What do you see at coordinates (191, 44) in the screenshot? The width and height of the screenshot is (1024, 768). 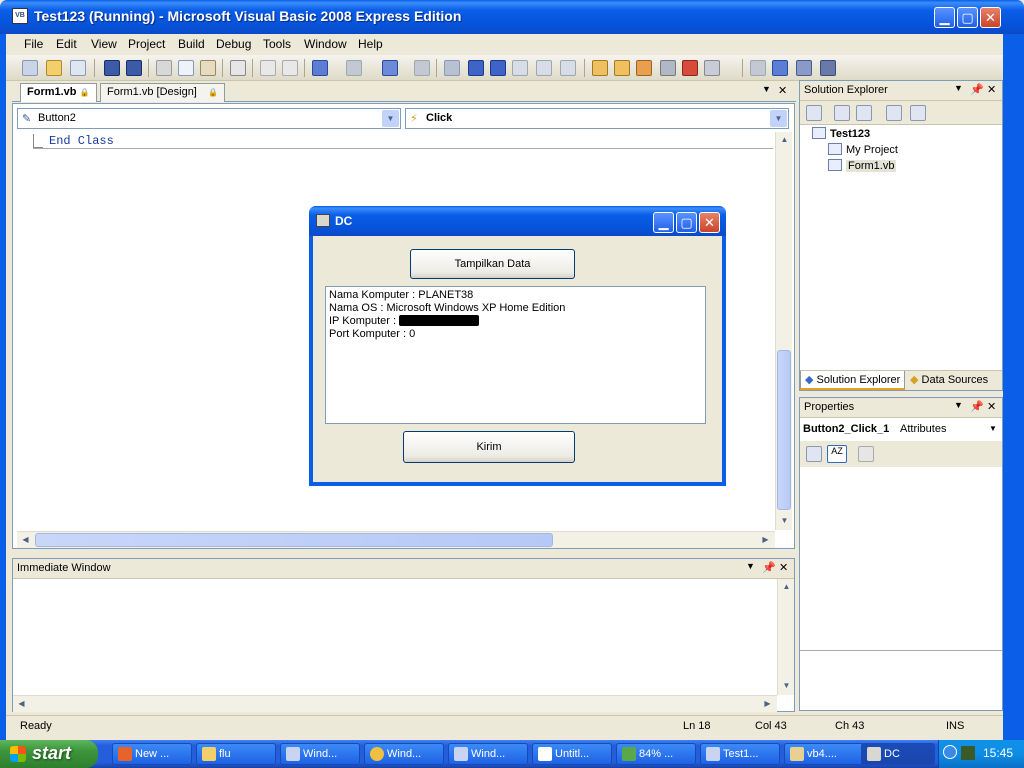 I see `menu-build: Build` at bounding box center [191, 44].